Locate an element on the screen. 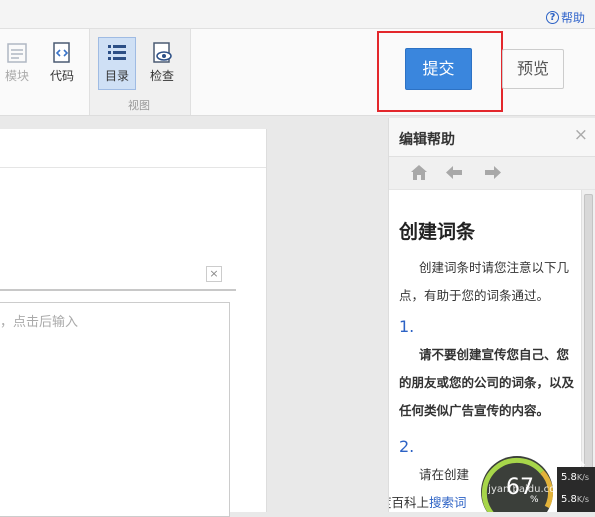 The image size is (595, 517). home-icon is located at coordinates (419, 172).